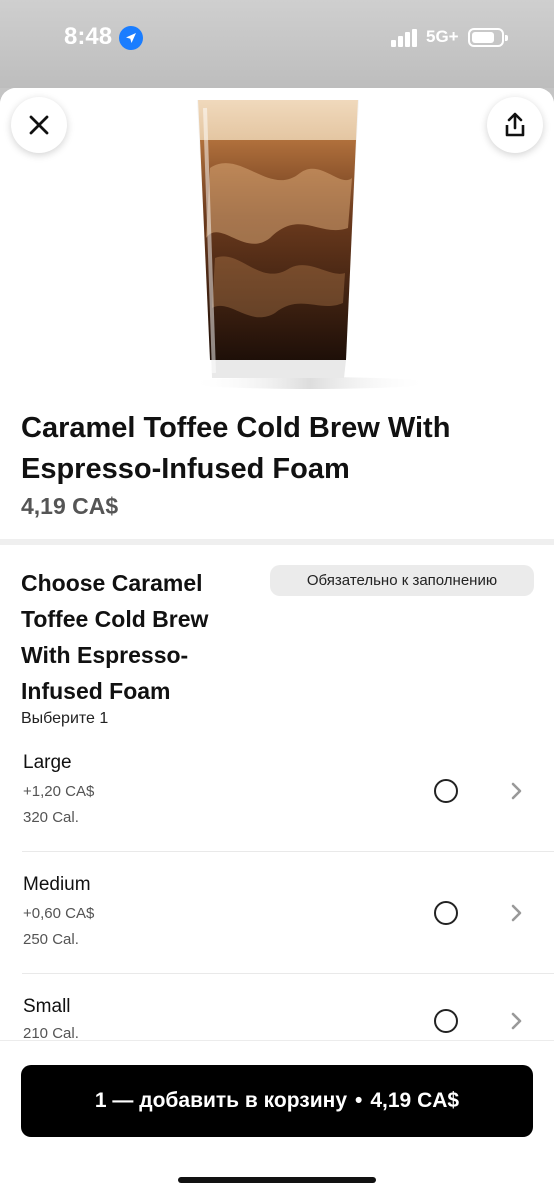  What do you see at coordinates (88, 36) in the screenshot?
I see `clock: 8:48` at bounding box center [88, 36].